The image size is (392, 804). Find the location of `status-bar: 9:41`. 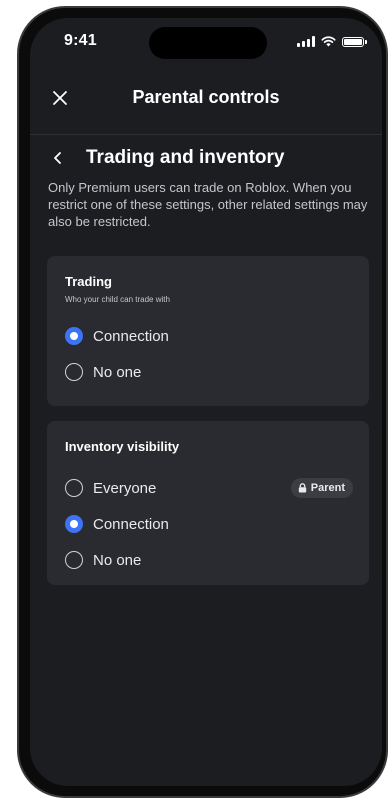

status-bar: 9:41 is located at coordinates (206, 45).